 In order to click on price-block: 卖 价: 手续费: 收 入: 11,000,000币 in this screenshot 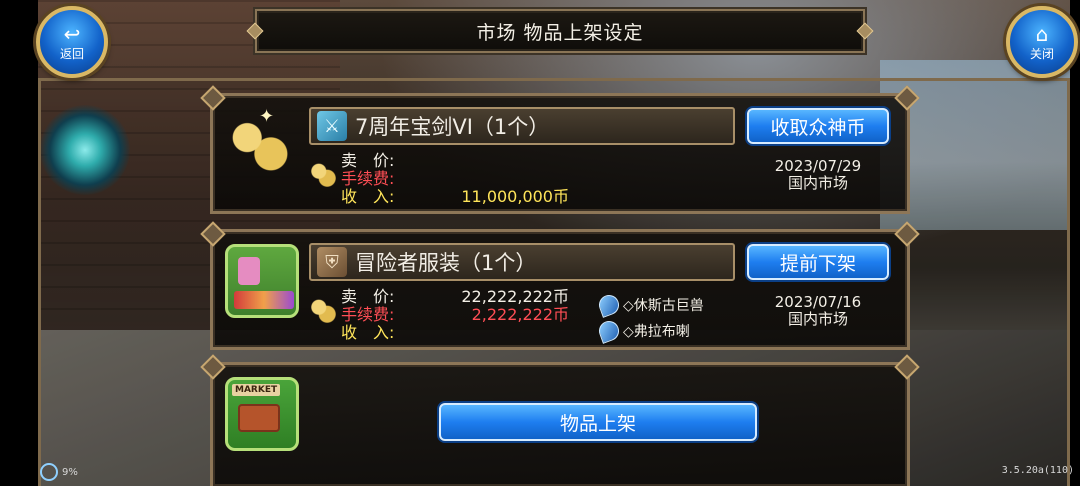, I will do `click(439, 179)`.